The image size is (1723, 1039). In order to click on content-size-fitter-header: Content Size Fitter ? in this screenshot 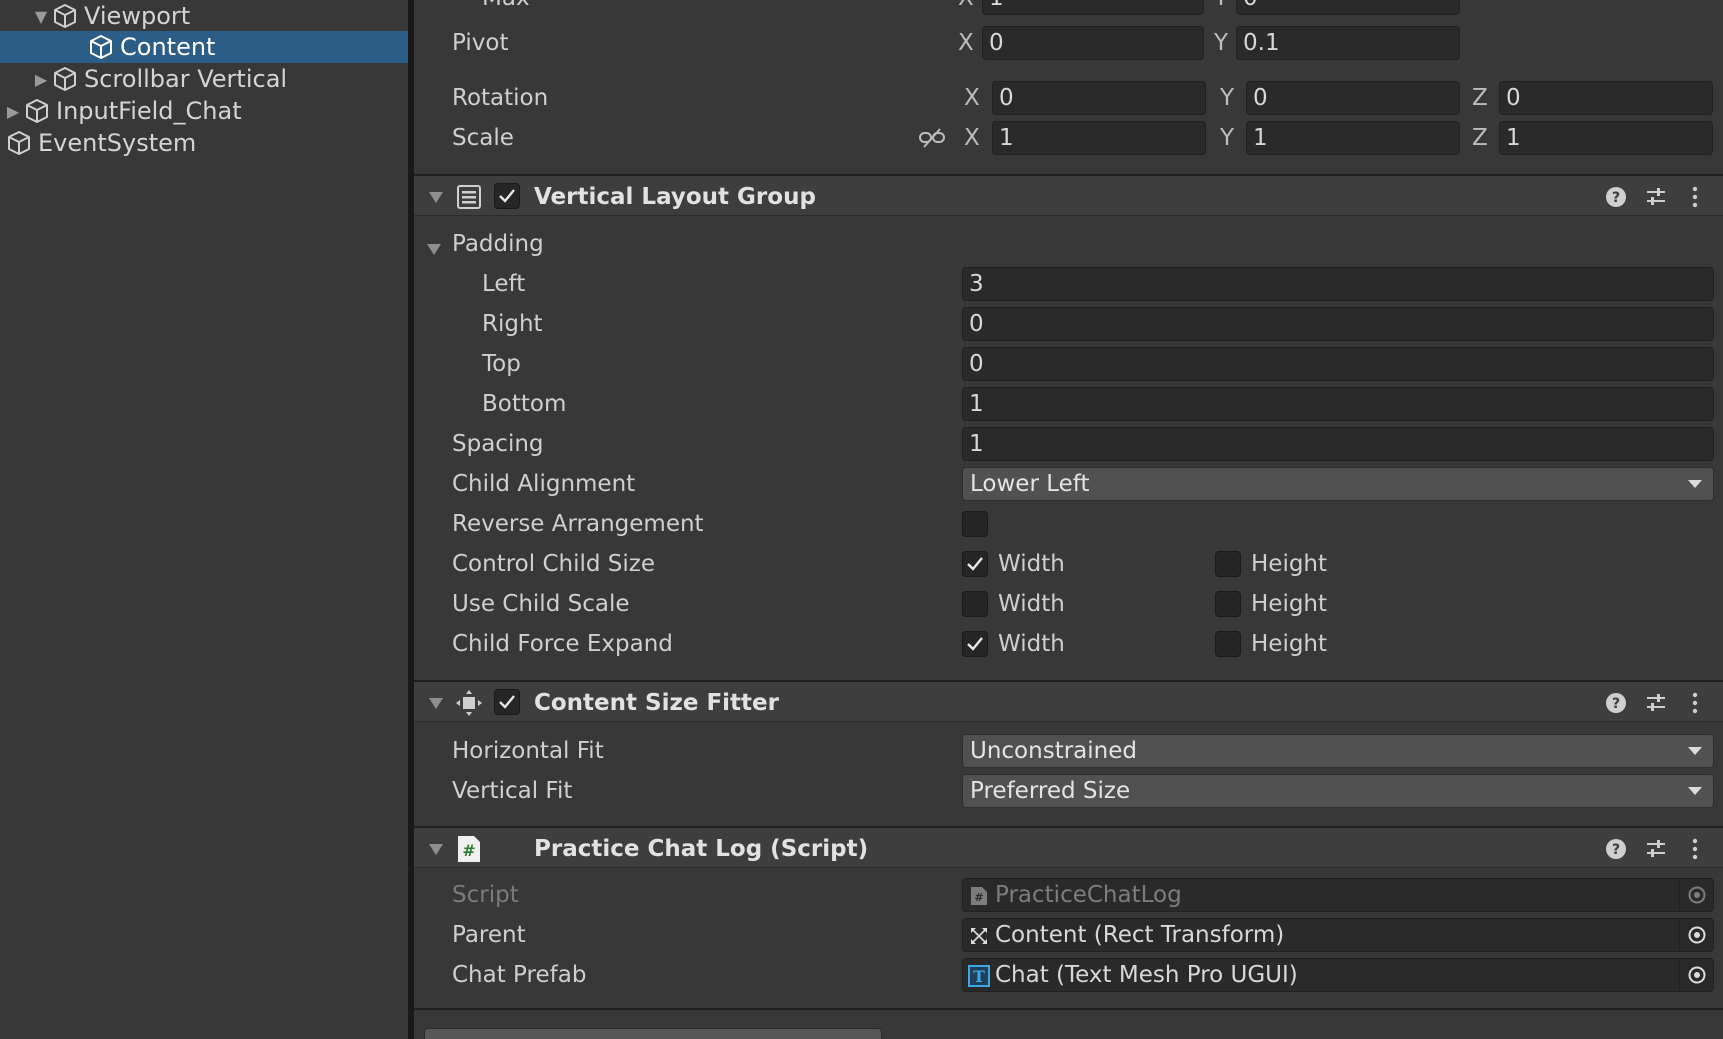, I will do `click(1068, 701)`.